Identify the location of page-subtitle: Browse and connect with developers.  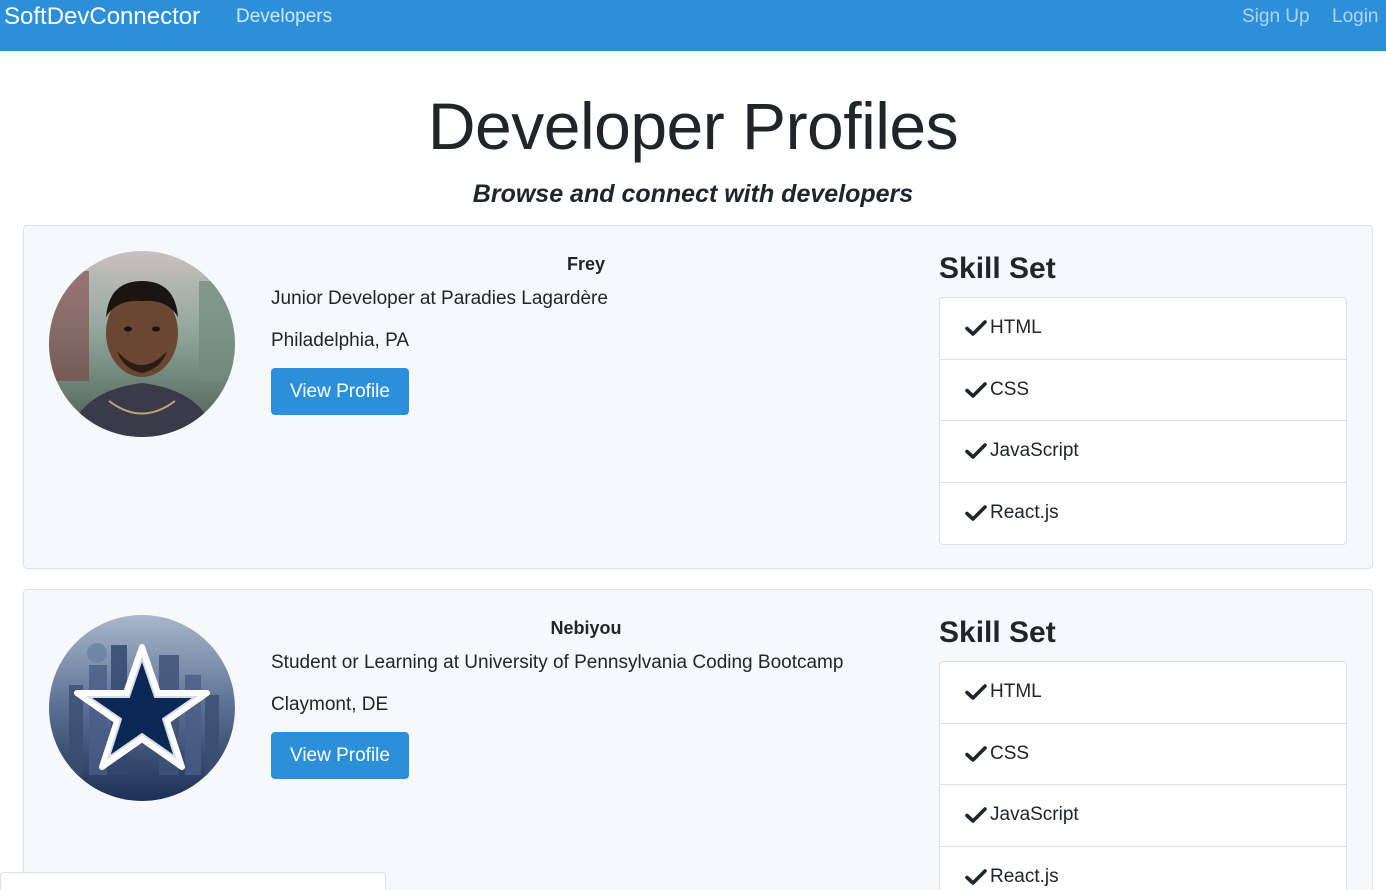
(693, 194).